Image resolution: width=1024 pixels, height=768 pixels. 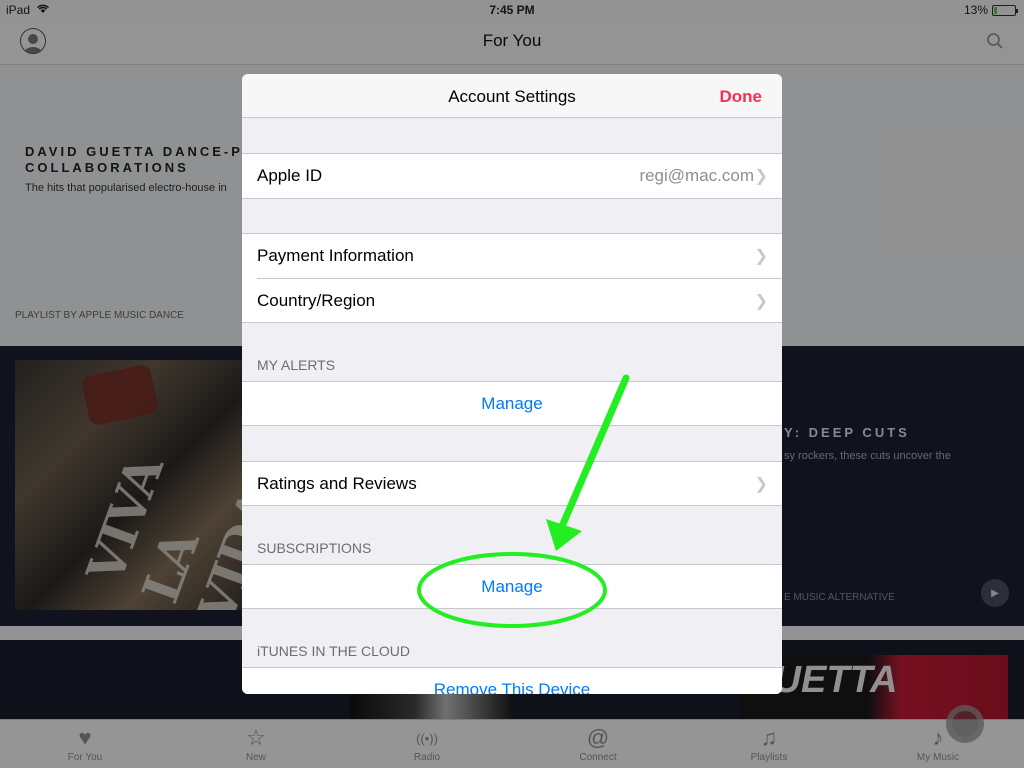 What do you see at coordinates (741, 97) in the screenshot?
I see `done-button: Done` at bounding box center [741, 97].